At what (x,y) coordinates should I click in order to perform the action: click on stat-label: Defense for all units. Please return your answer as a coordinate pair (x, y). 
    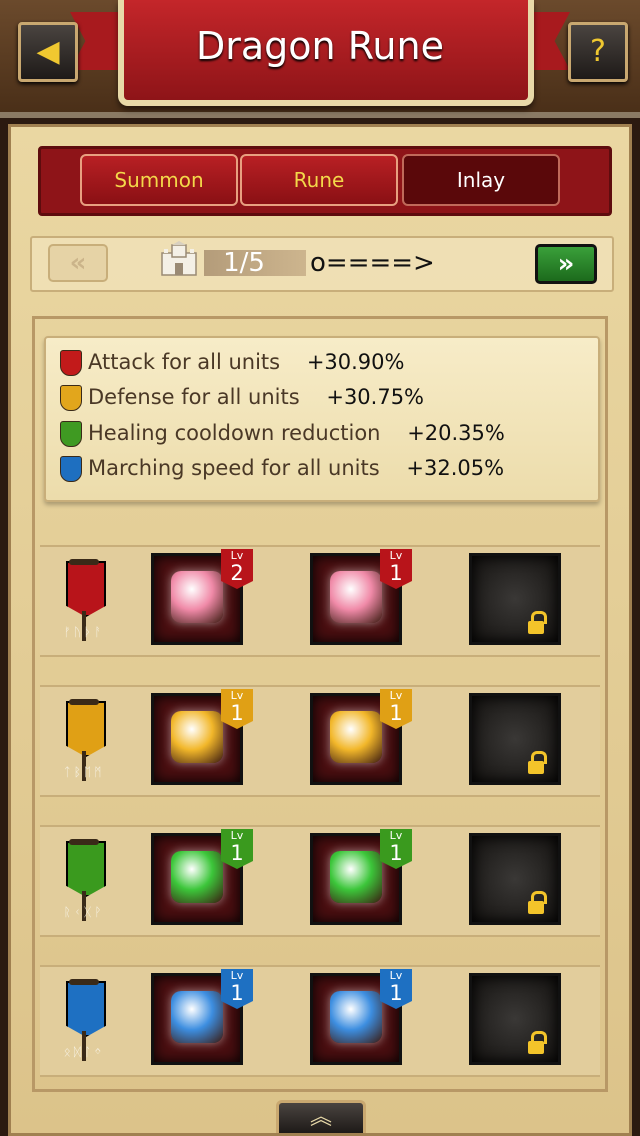
    Looking at the image, I should click on (194, 397).